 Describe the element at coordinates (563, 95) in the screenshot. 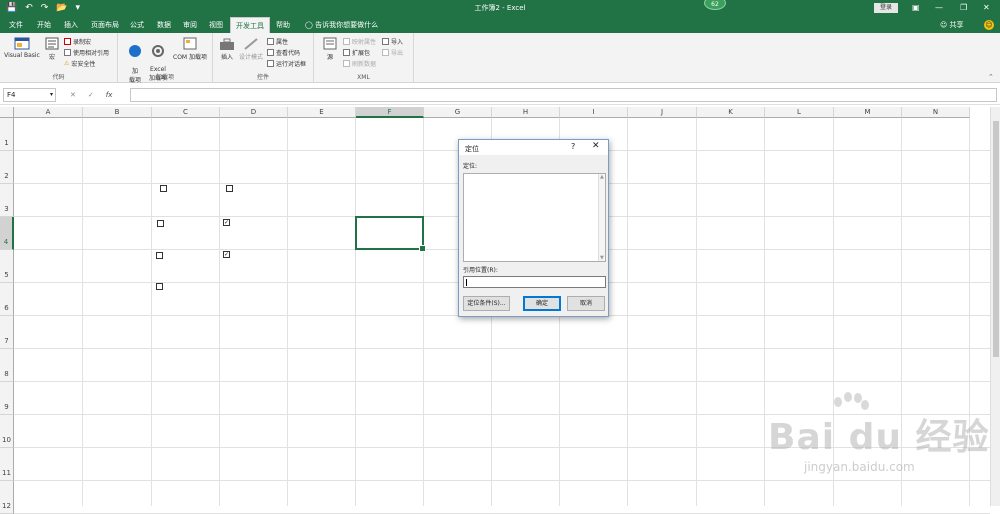

I see `formula-input` at that location.